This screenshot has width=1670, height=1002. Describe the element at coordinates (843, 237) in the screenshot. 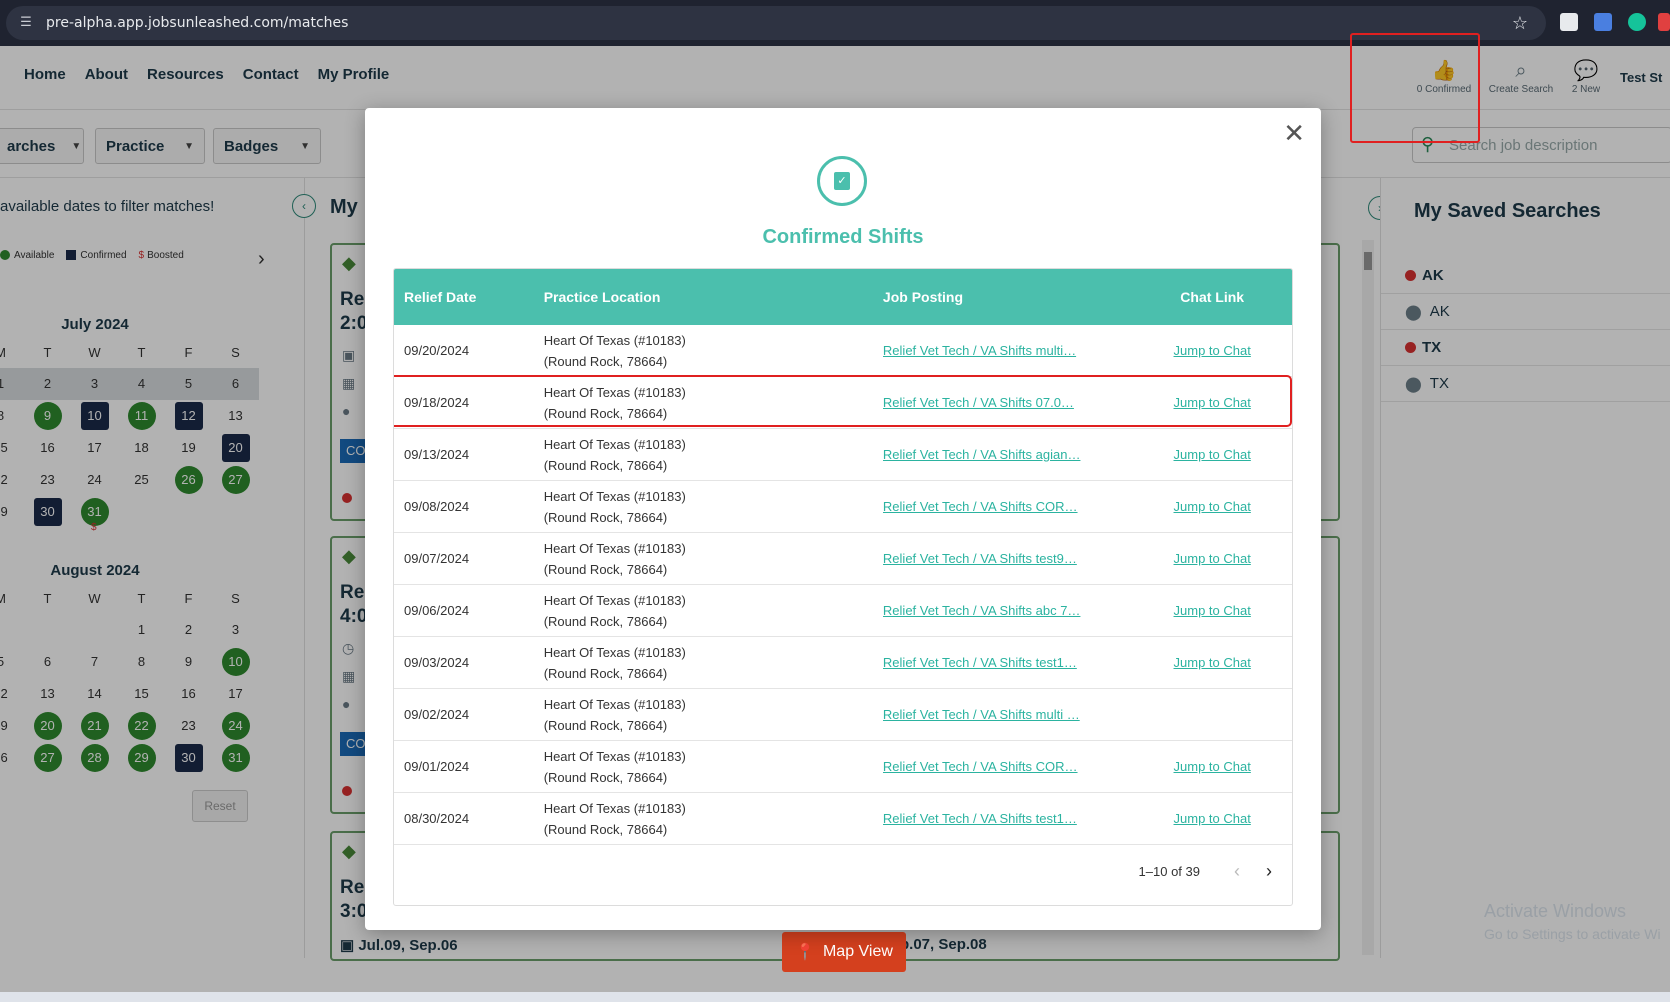

I see `modal-title: Confirmed Shifts` at that location.